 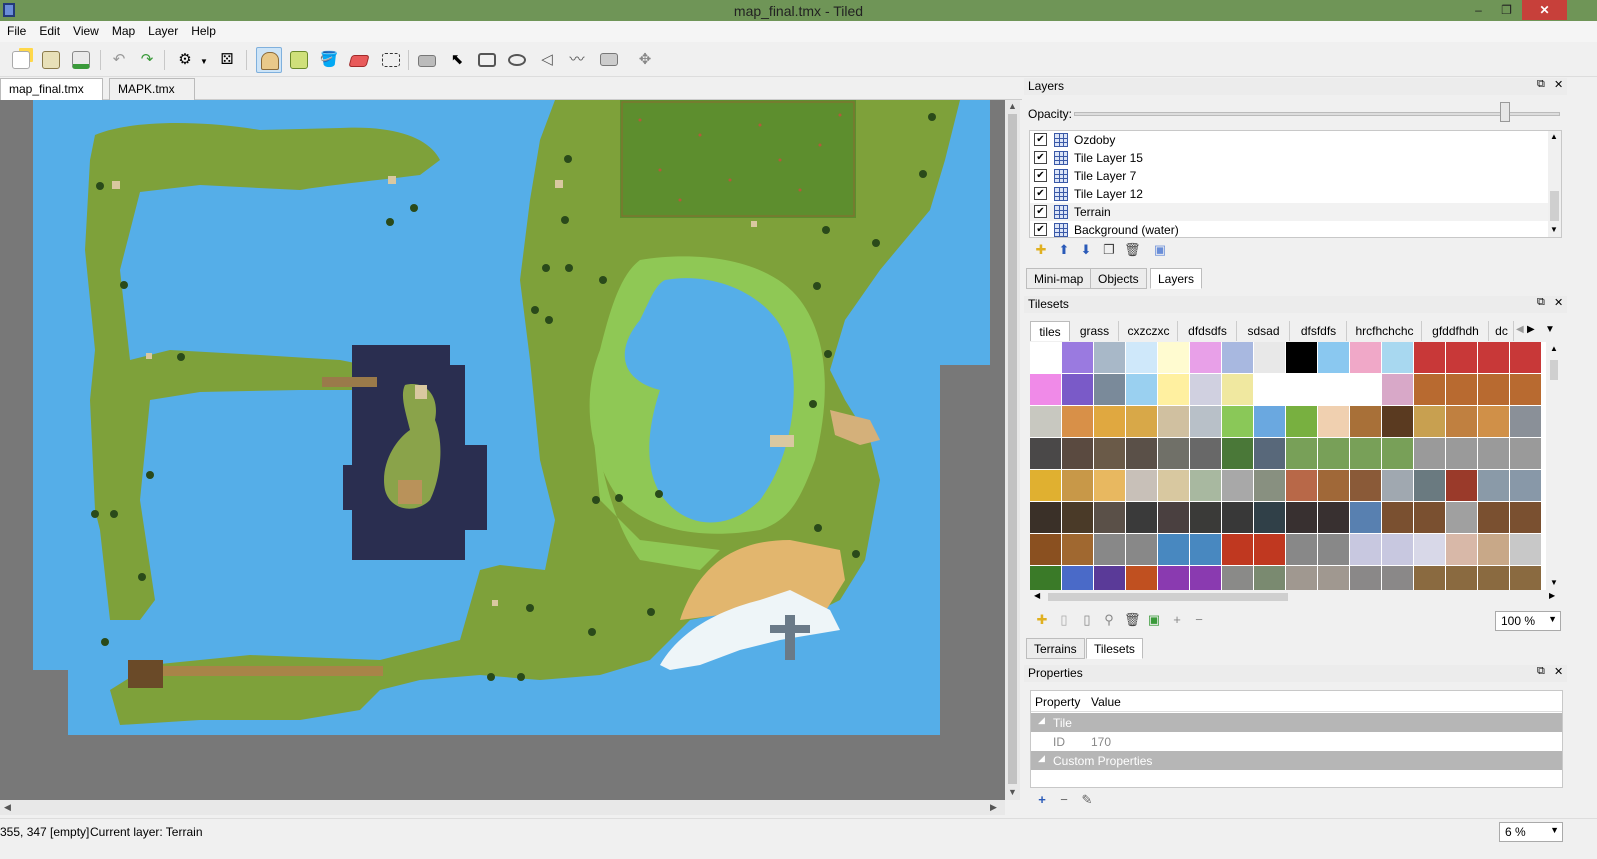 I want to click on tileset-properties-icon: ⚲, so click(x=1109, y=620).